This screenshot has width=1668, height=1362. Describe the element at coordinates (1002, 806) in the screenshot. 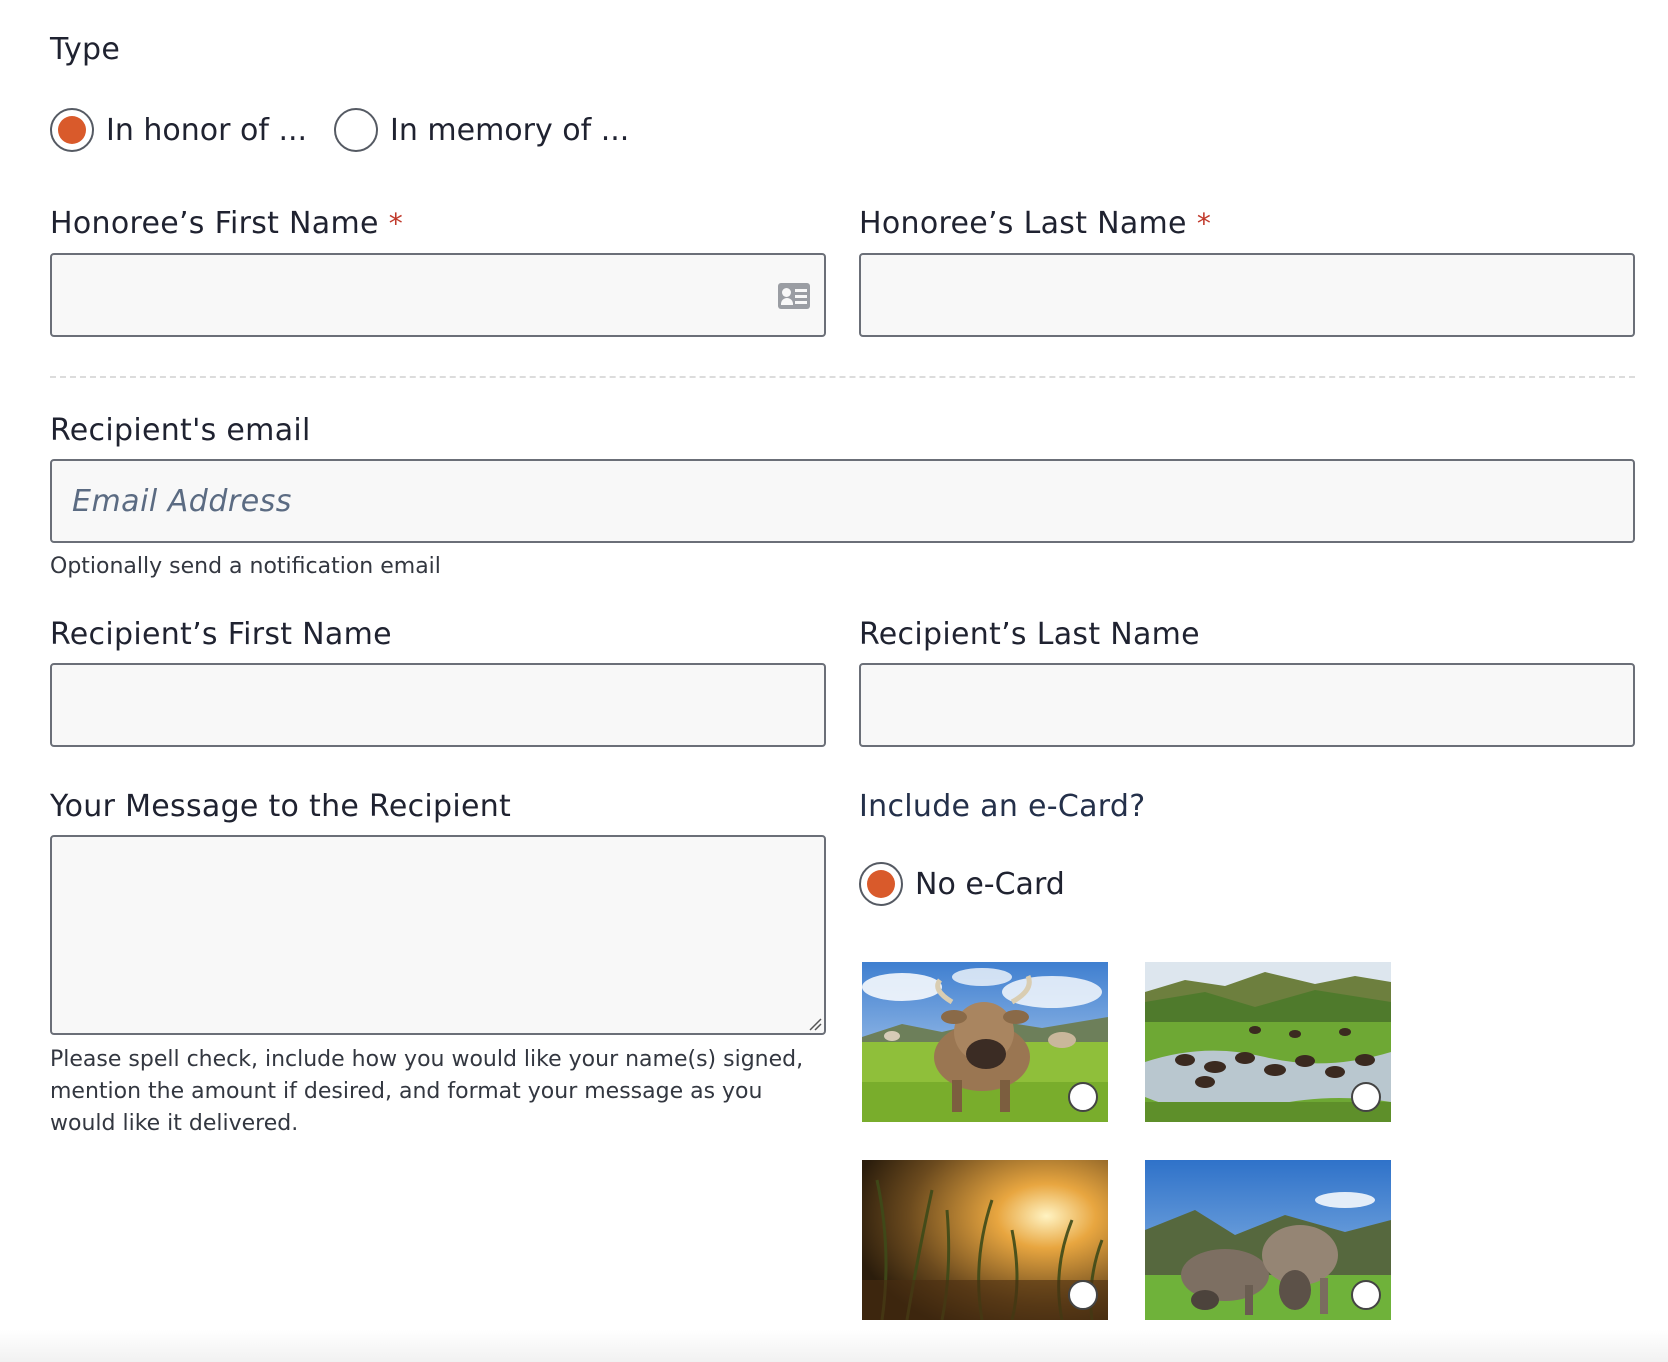

I see `ecard-label: Include an e-Card?` at that location.